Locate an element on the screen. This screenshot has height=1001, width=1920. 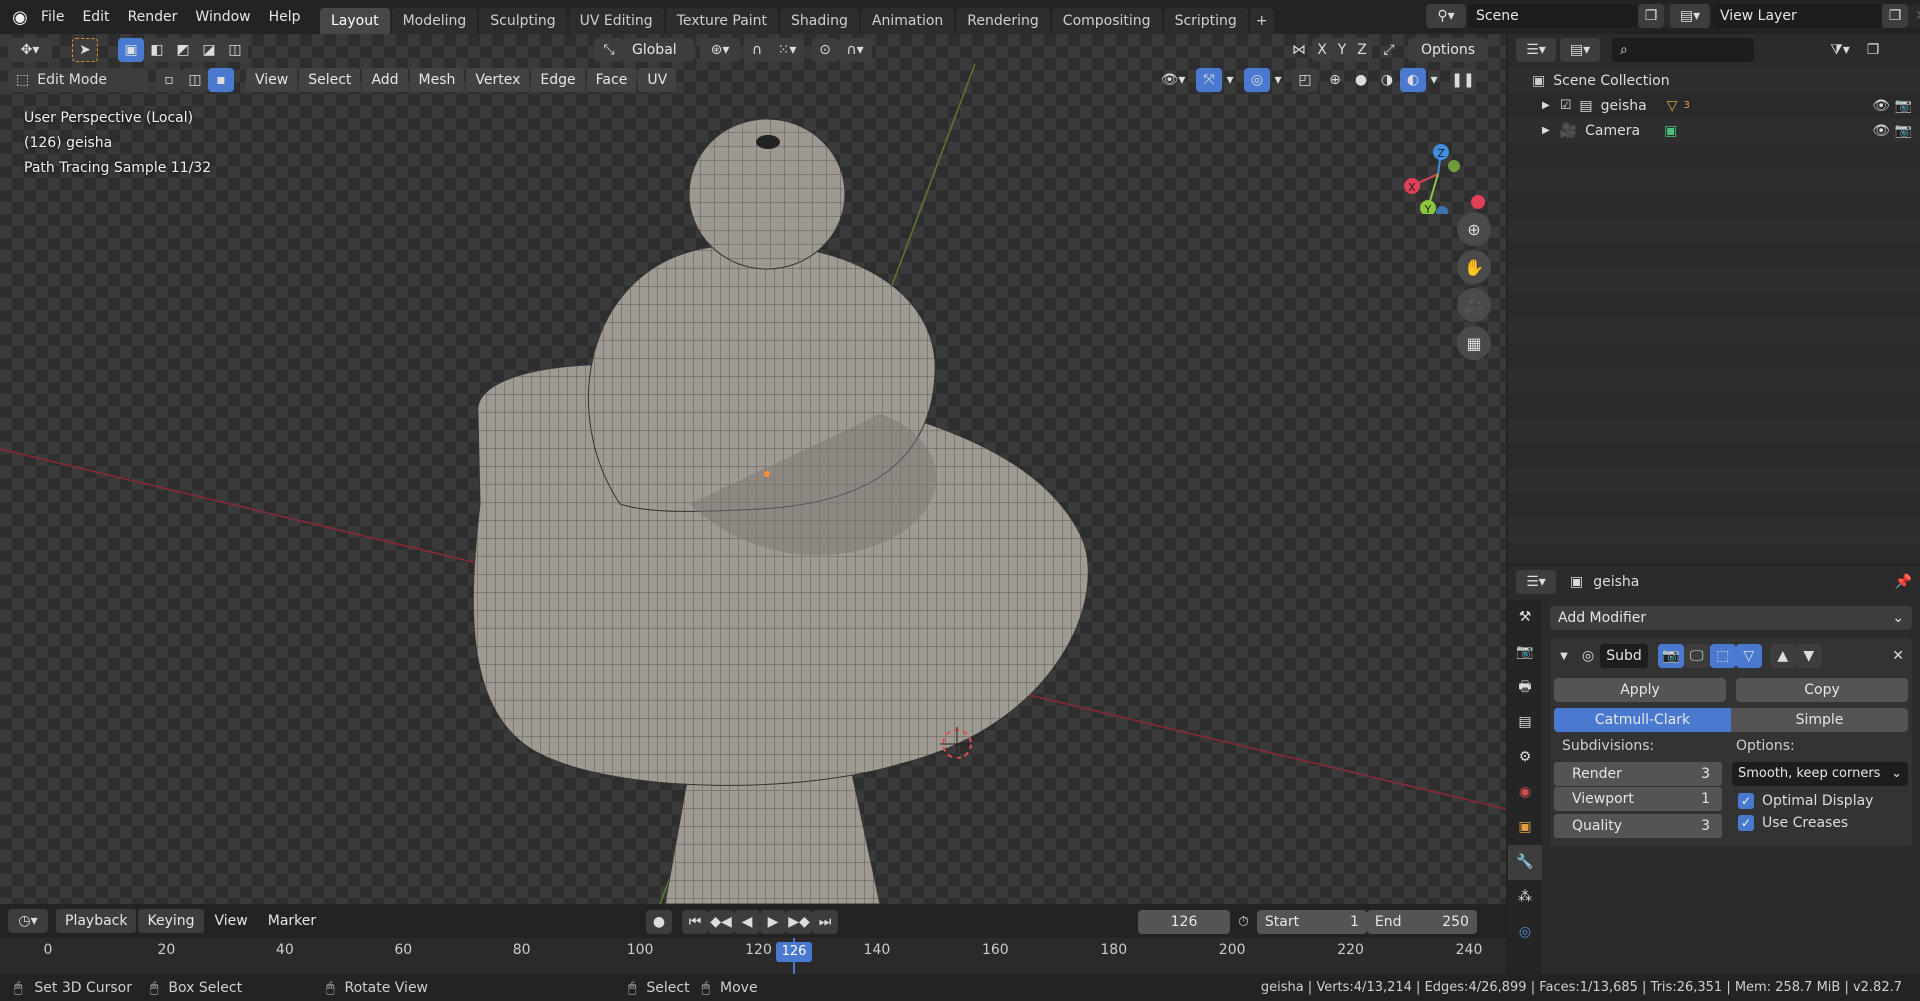
overlay-dropdown-icon: ▾ is located at coordinates (1278, 80).